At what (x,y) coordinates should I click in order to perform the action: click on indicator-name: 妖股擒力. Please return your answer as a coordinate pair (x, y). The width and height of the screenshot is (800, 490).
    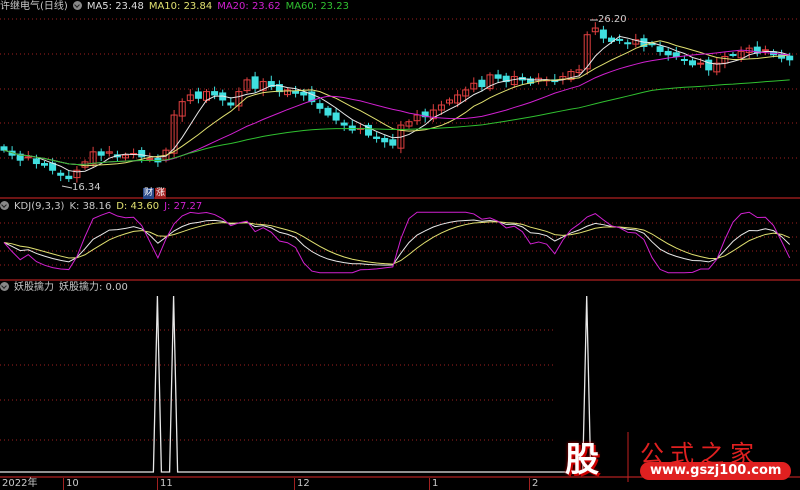
    Looking at the image, I should click on (34, 287).